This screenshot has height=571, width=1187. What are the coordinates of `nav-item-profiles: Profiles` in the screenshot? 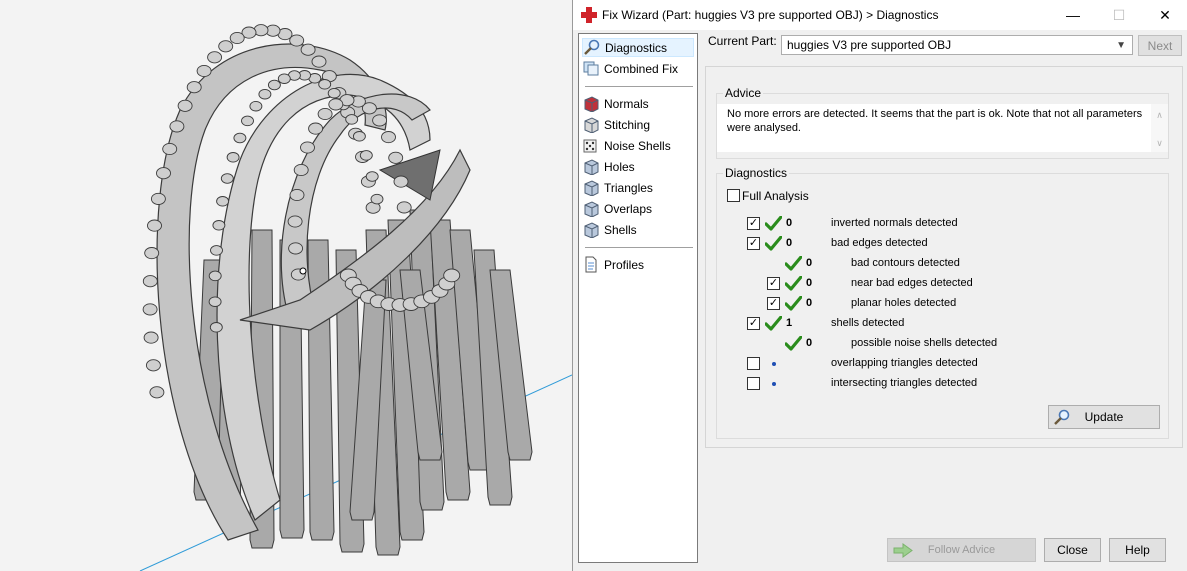 It's located at (638, 264).